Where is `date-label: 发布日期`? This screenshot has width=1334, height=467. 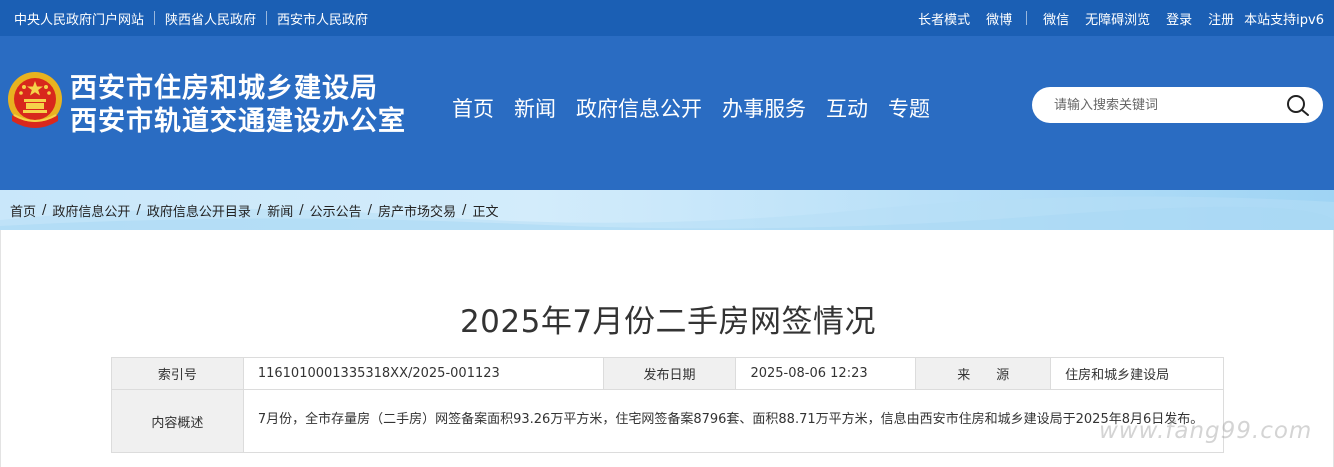
date-label: 发布日期 is located at coordinates (669, 373).